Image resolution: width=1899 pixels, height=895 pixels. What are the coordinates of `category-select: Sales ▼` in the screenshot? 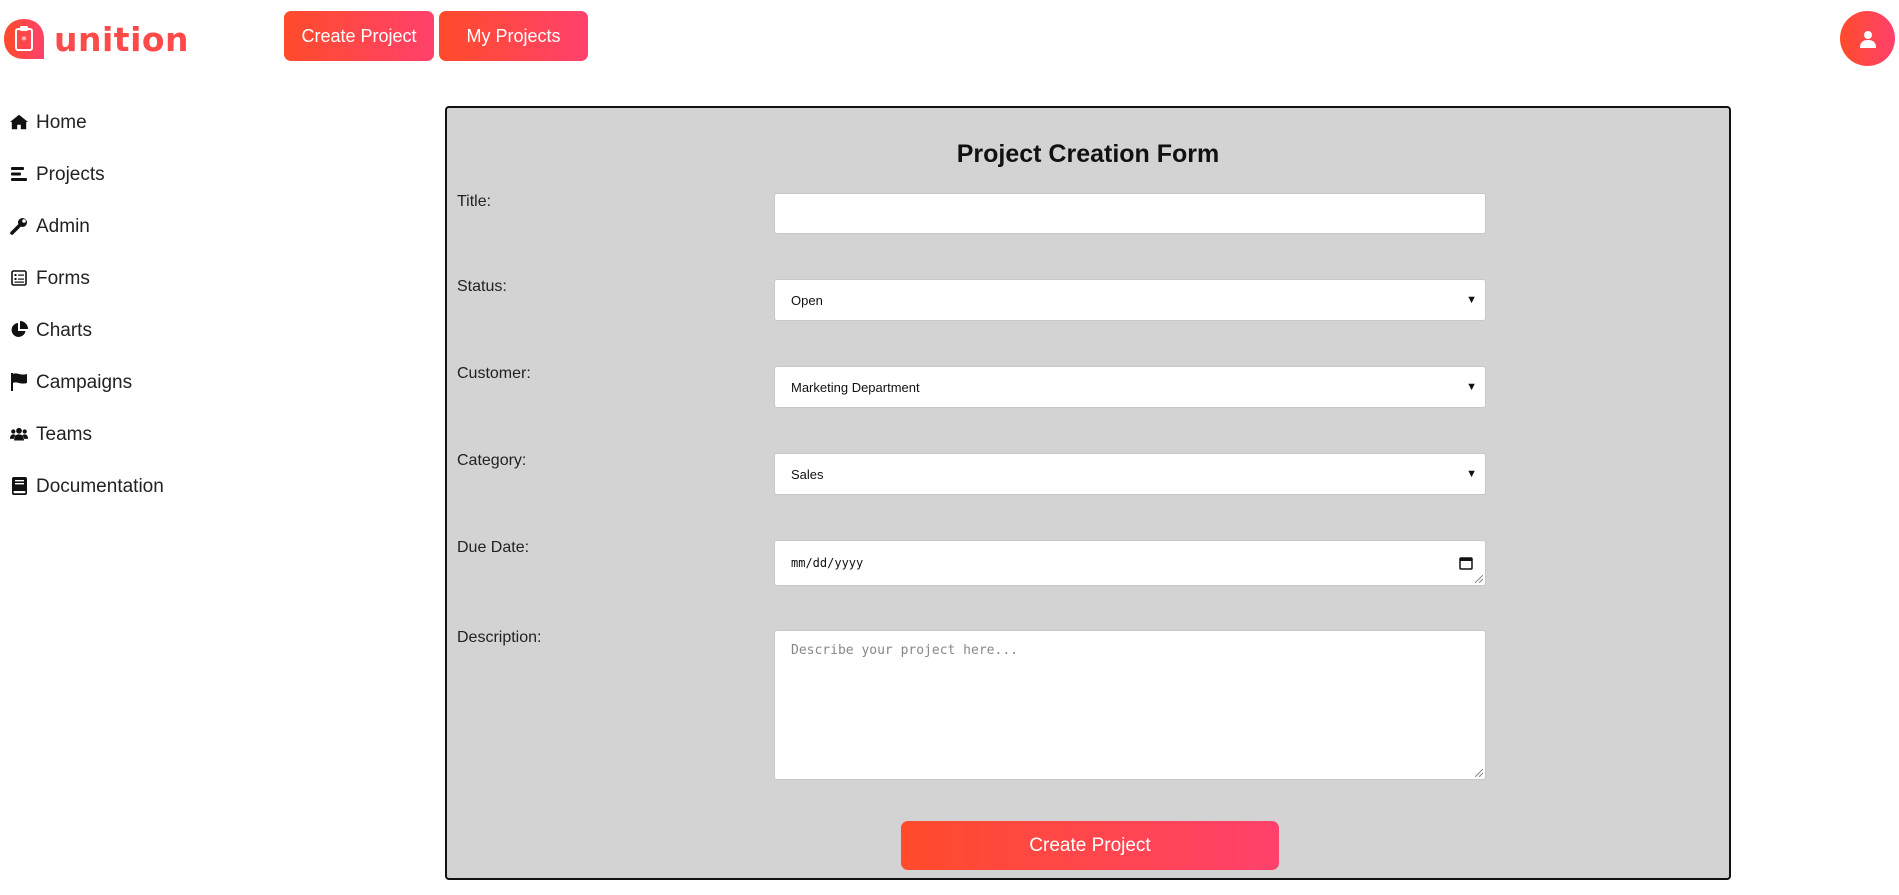 It's located at (1130, 474).